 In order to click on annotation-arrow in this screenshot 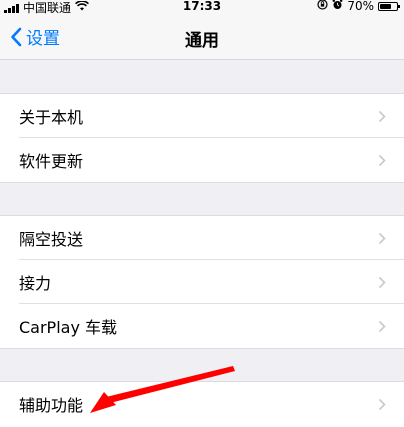, I will do `click(162, 389)`.